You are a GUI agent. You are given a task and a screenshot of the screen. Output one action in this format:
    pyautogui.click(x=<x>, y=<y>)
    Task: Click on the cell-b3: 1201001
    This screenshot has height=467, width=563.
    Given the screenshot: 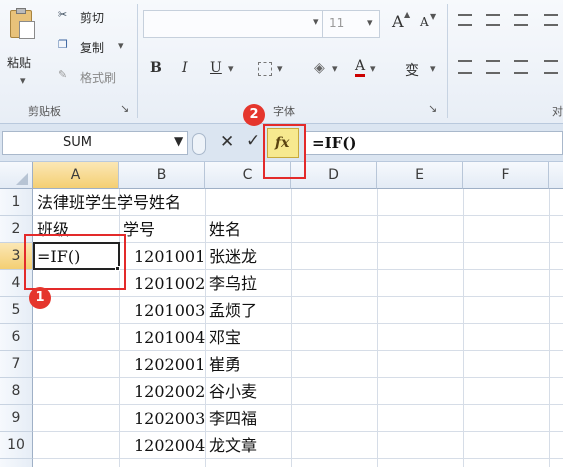 What is the action you would take?
    pyautogui.click(x=169, y=256)
    